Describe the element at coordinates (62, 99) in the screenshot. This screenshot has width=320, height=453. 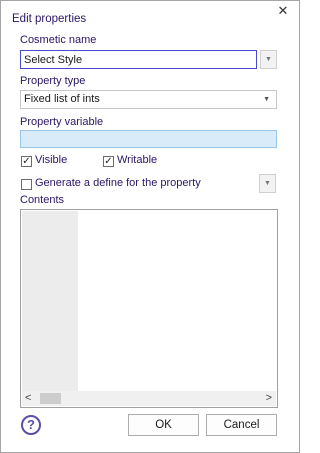
I see `property-type-value: Fixed list of ints` at that location.